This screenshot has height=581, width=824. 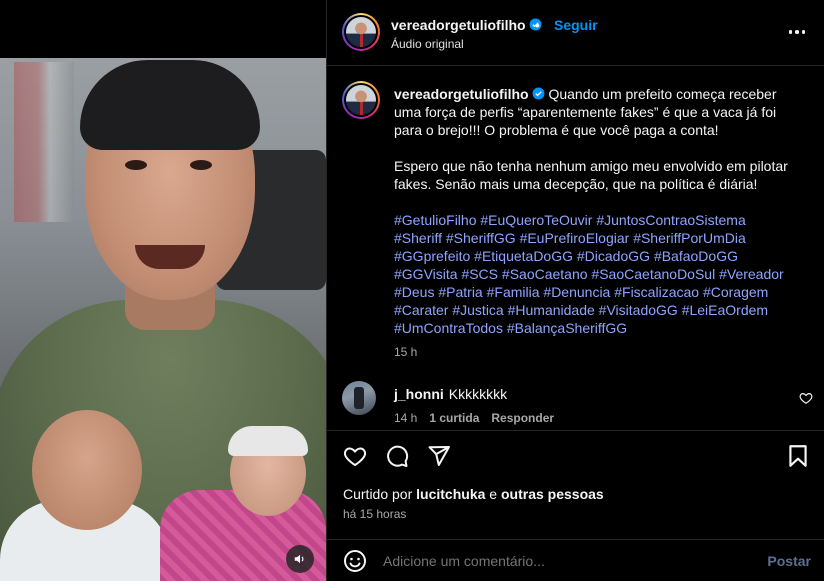 I want to click on comment-heart-icon, so click(x=806, y=398).